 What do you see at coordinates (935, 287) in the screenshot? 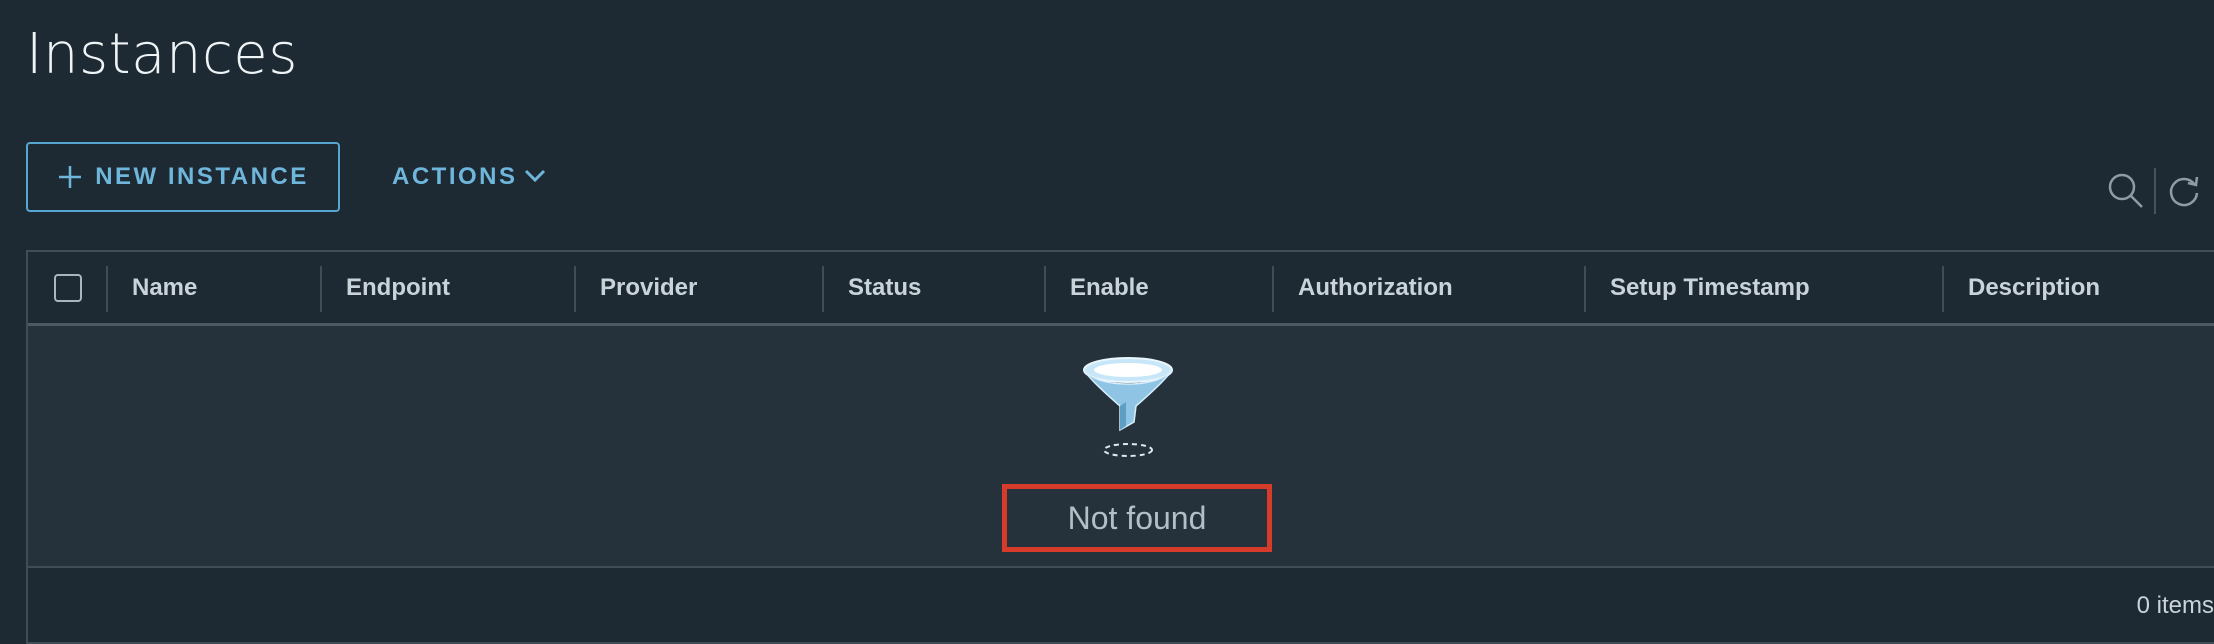
I see `column-header-status: Status` at bounding box center [935, 287].